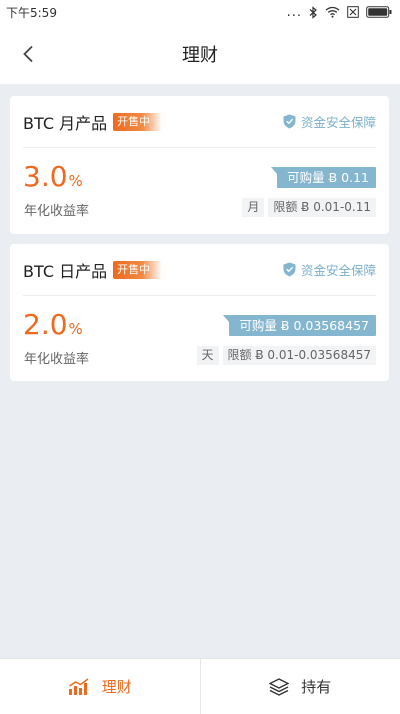 The width and height of the screenshot is (400, 714). What do you see at coordinates (199, 270) in the screenshot?
I see `card-header: BTC 日产品 开售中 资金安全保障` at bounding box center [199, 270].